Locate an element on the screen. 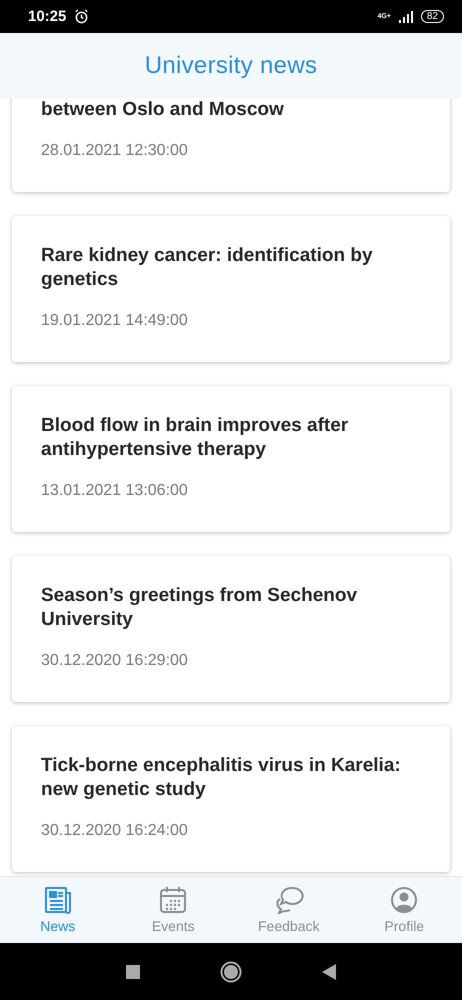 Image resolution: width=462 pixels, height=1000 pixels. signal-icon is located at coordinates (405, 16).